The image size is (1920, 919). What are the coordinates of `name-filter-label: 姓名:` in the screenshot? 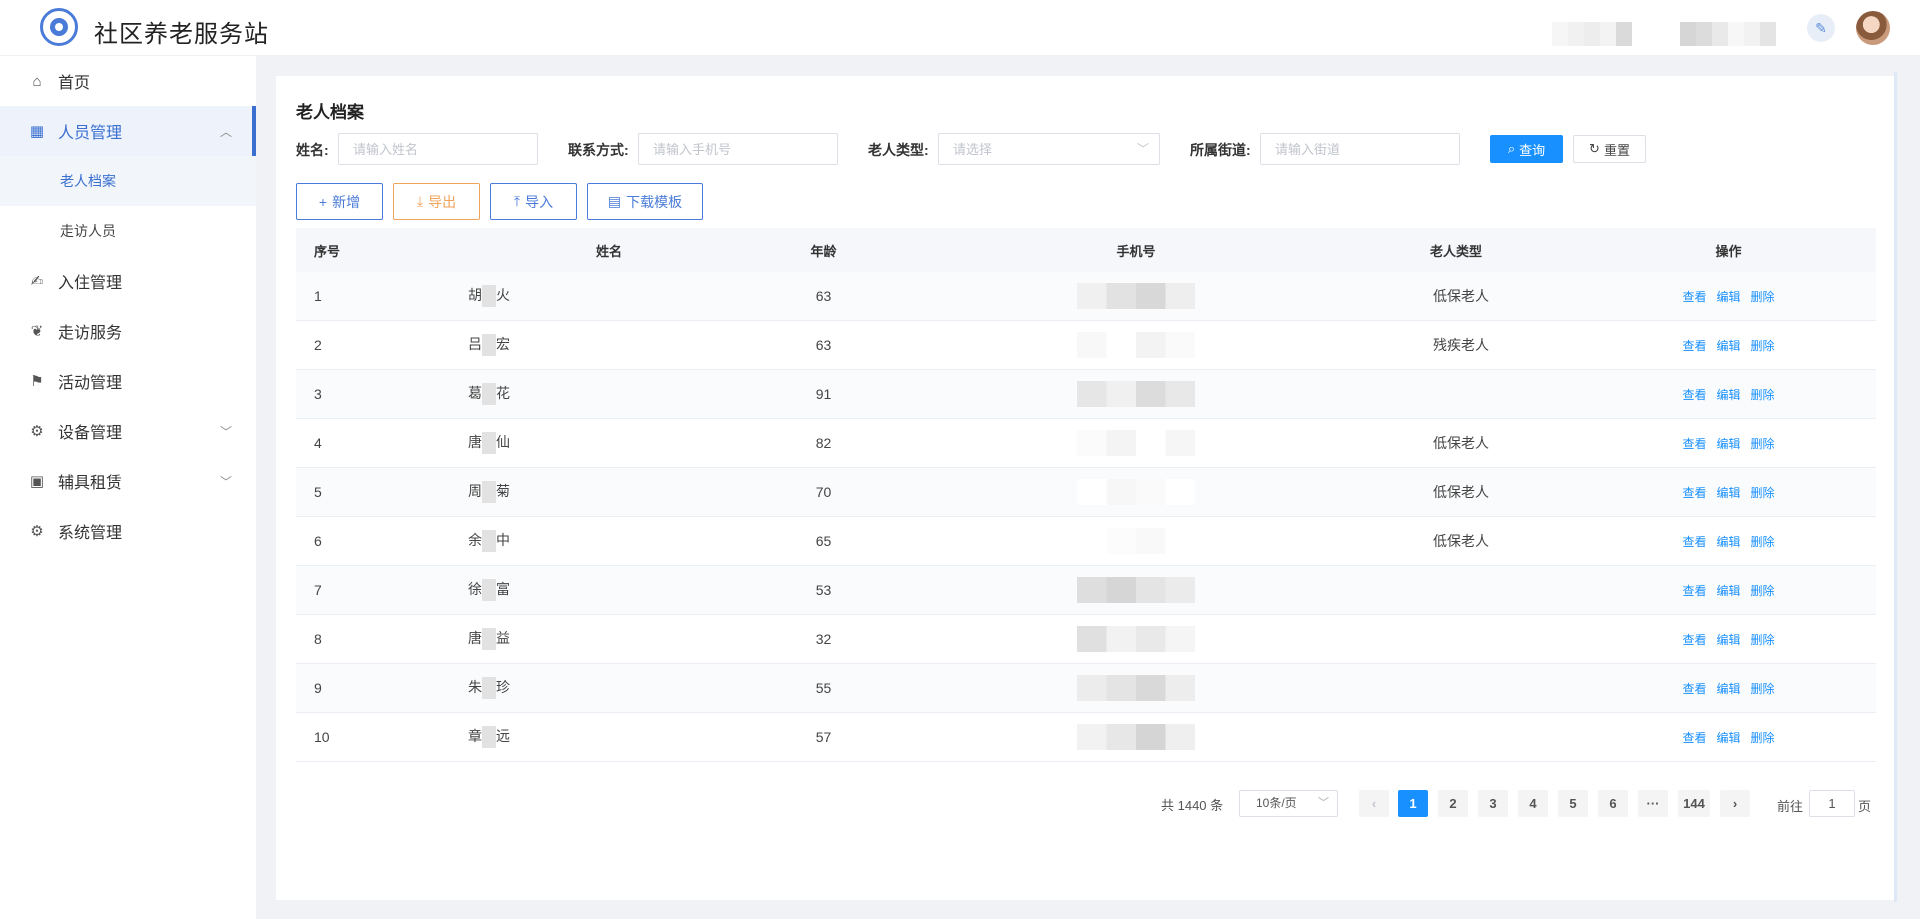 It's located at (312, 150).